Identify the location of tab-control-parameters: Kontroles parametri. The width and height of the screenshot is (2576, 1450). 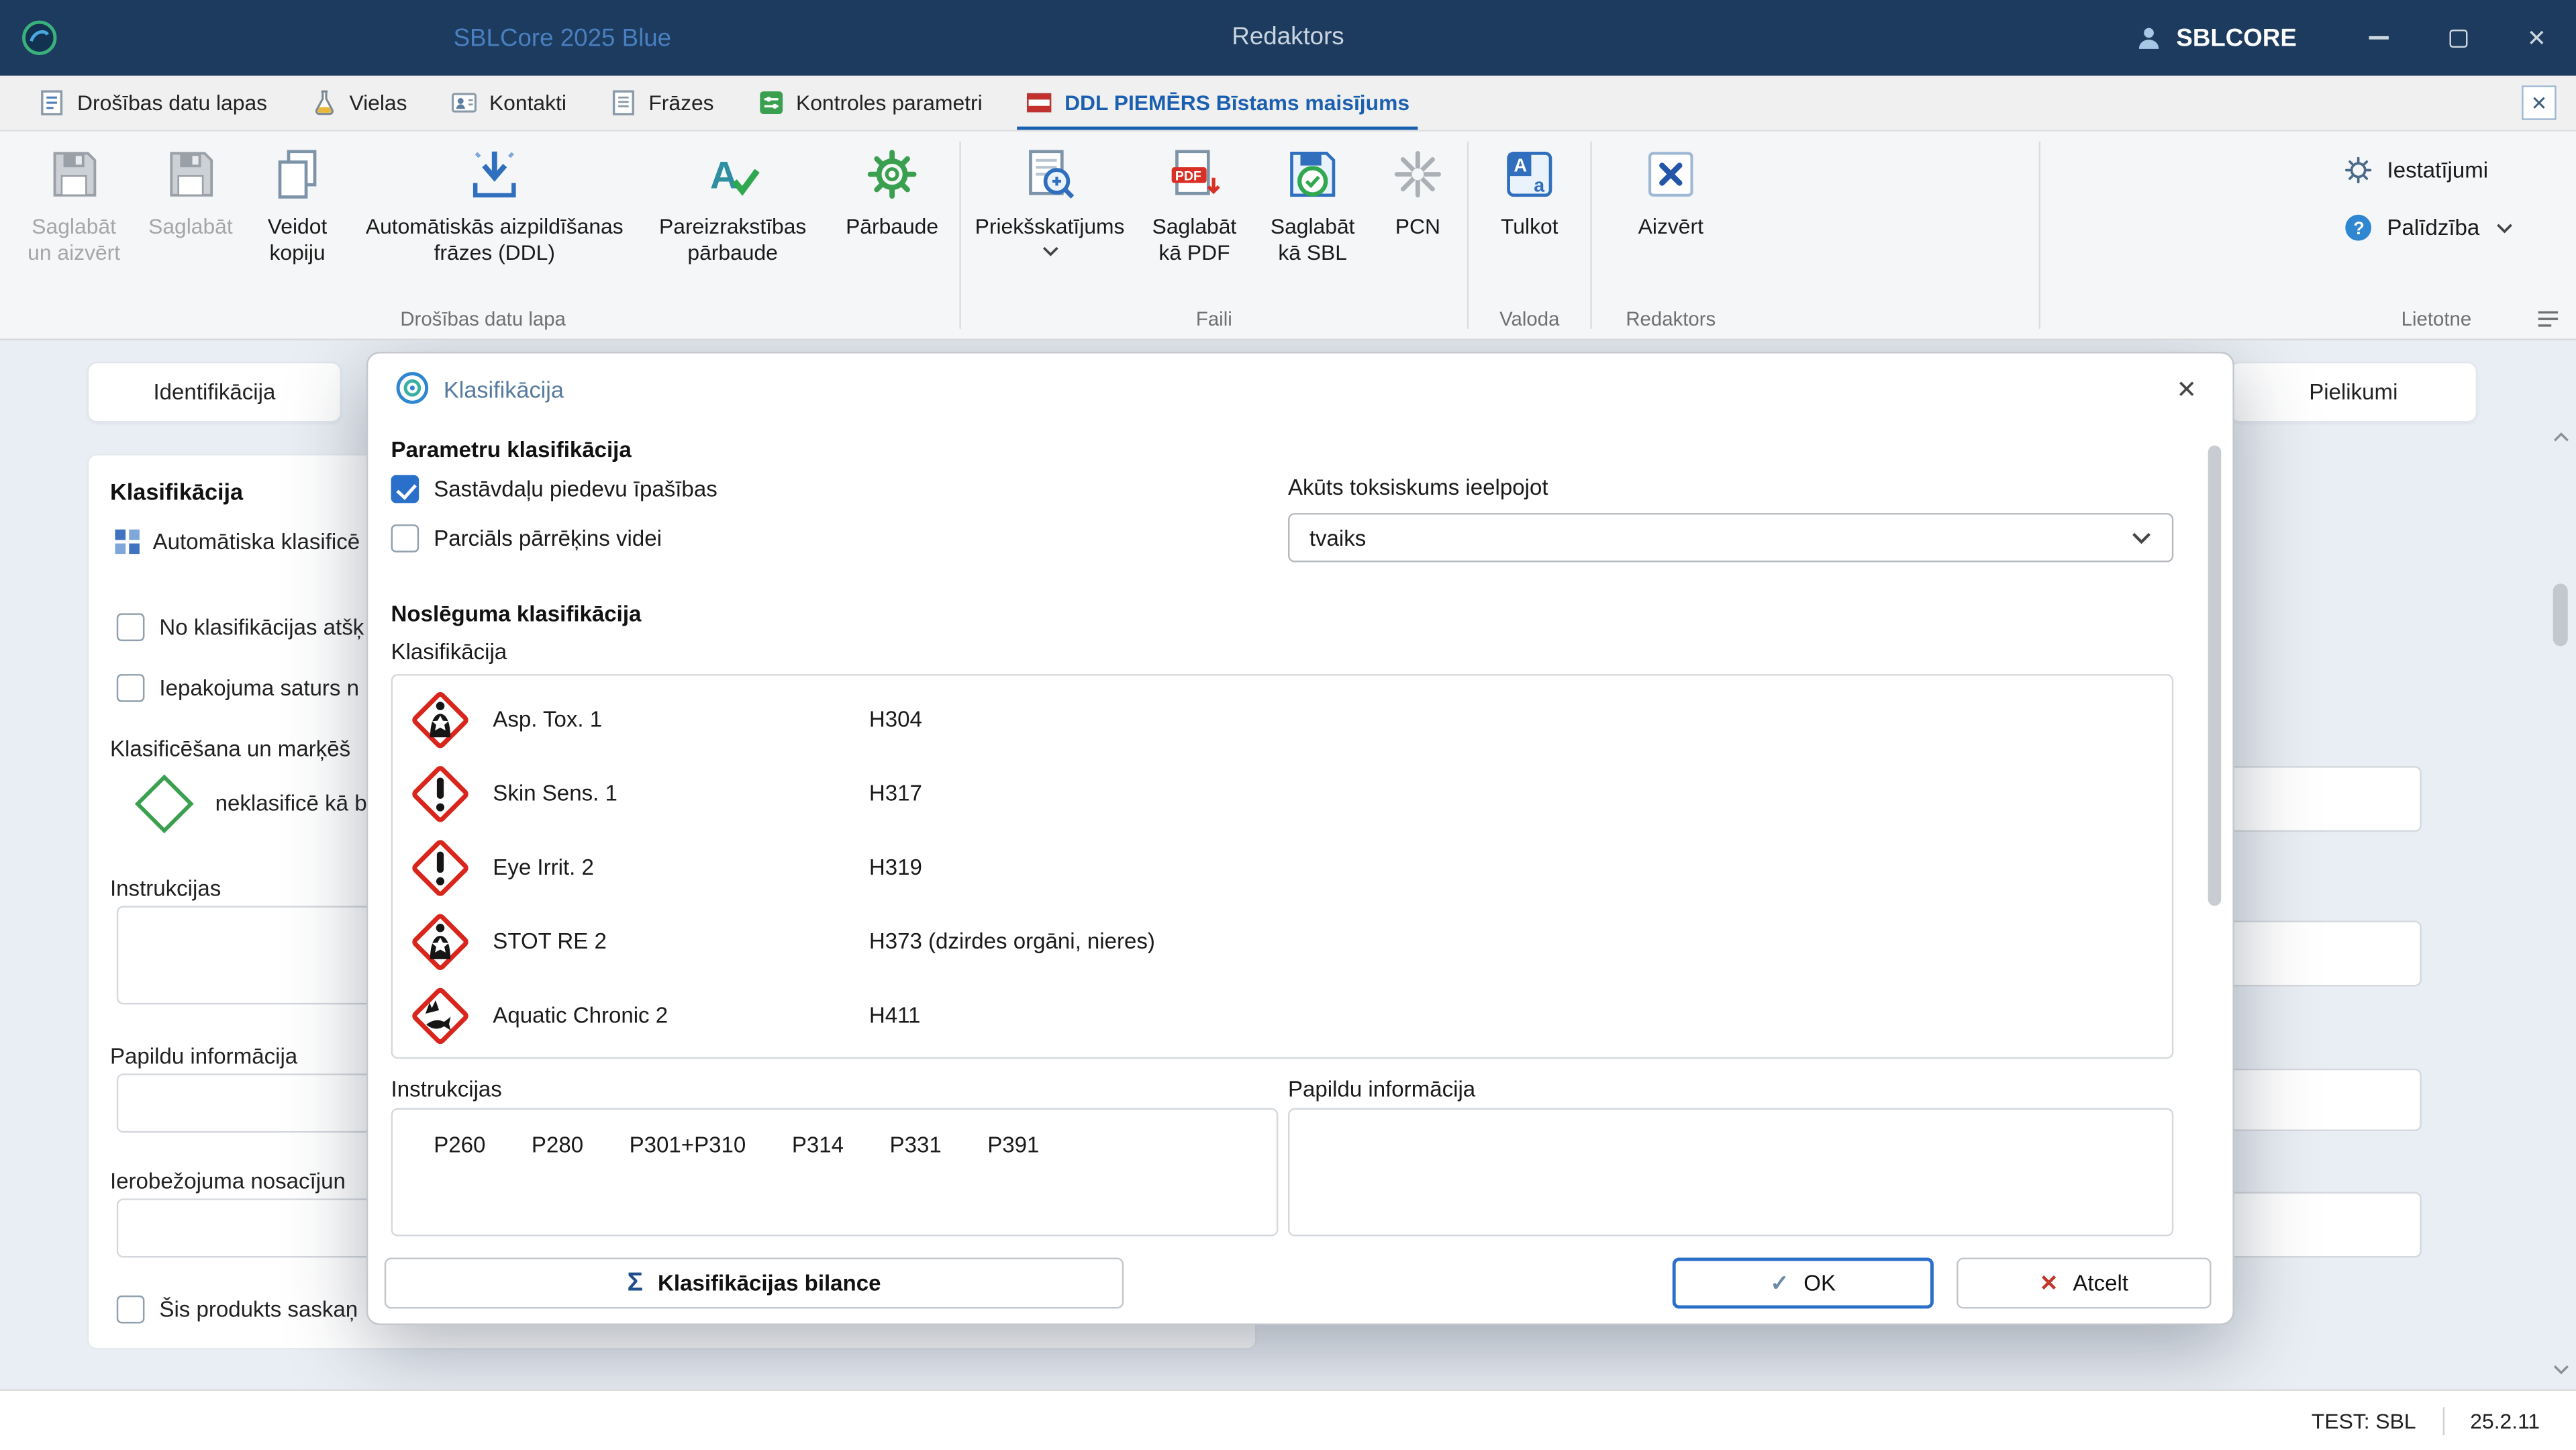
(869, 103).